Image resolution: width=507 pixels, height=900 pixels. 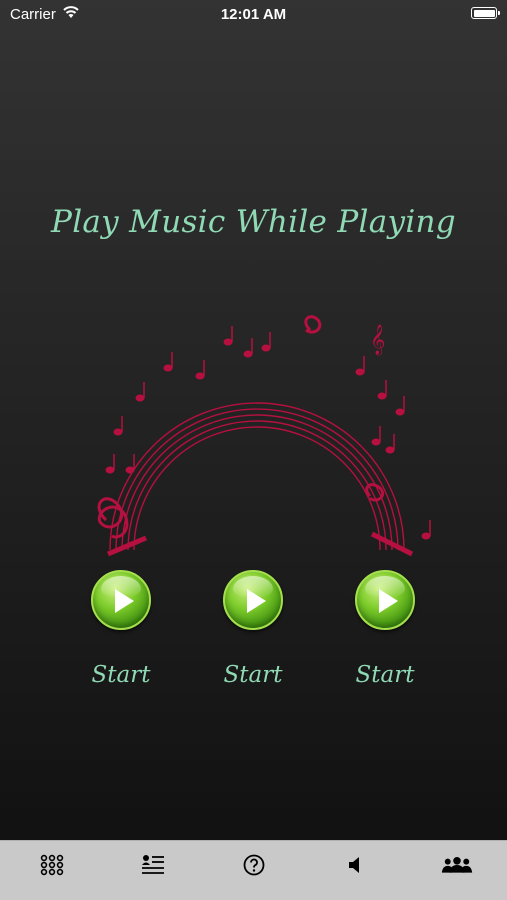 What do you see at coordinates (385, 675) in the screenshot?
I see `start-label-3: Start` at bounding box center [385, 675].